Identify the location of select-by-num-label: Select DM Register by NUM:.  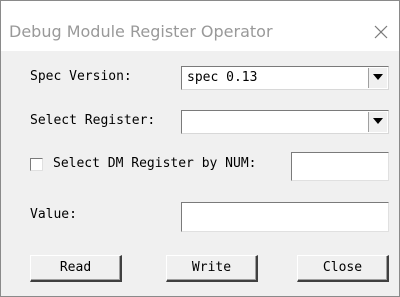
(155, 163).